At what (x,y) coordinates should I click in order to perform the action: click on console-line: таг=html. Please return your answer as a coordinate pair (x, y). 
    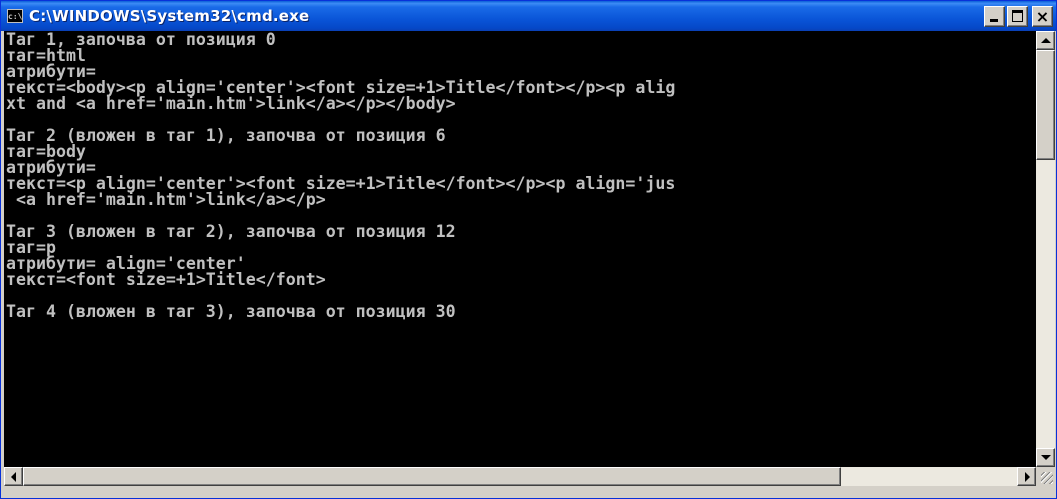
    Looking at the image, I should click on (46, 55).